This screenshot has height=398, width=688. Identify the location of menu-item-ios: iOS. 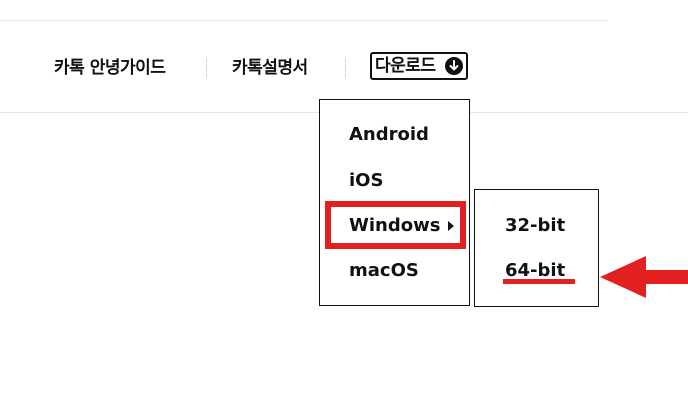
(366, 181).